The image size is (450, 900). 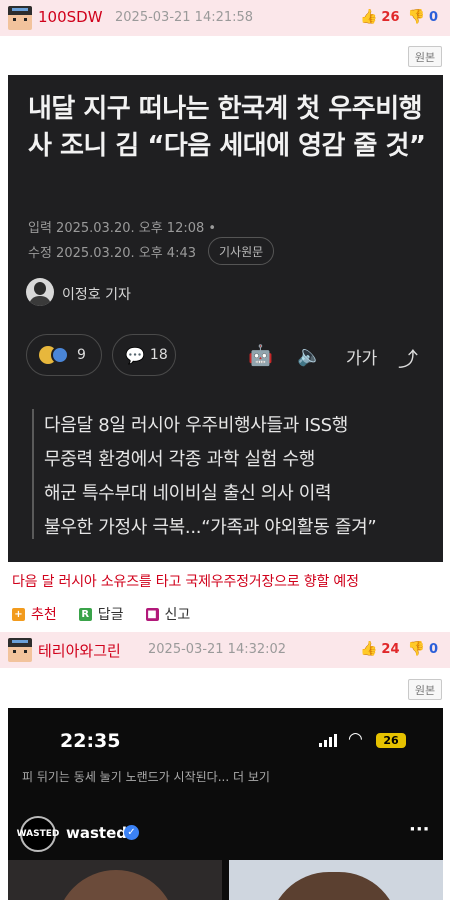 What do you see at coordinates (177, 615) in the screenshot?
I see `report-label: 신고` at bounding box center [177, 615].